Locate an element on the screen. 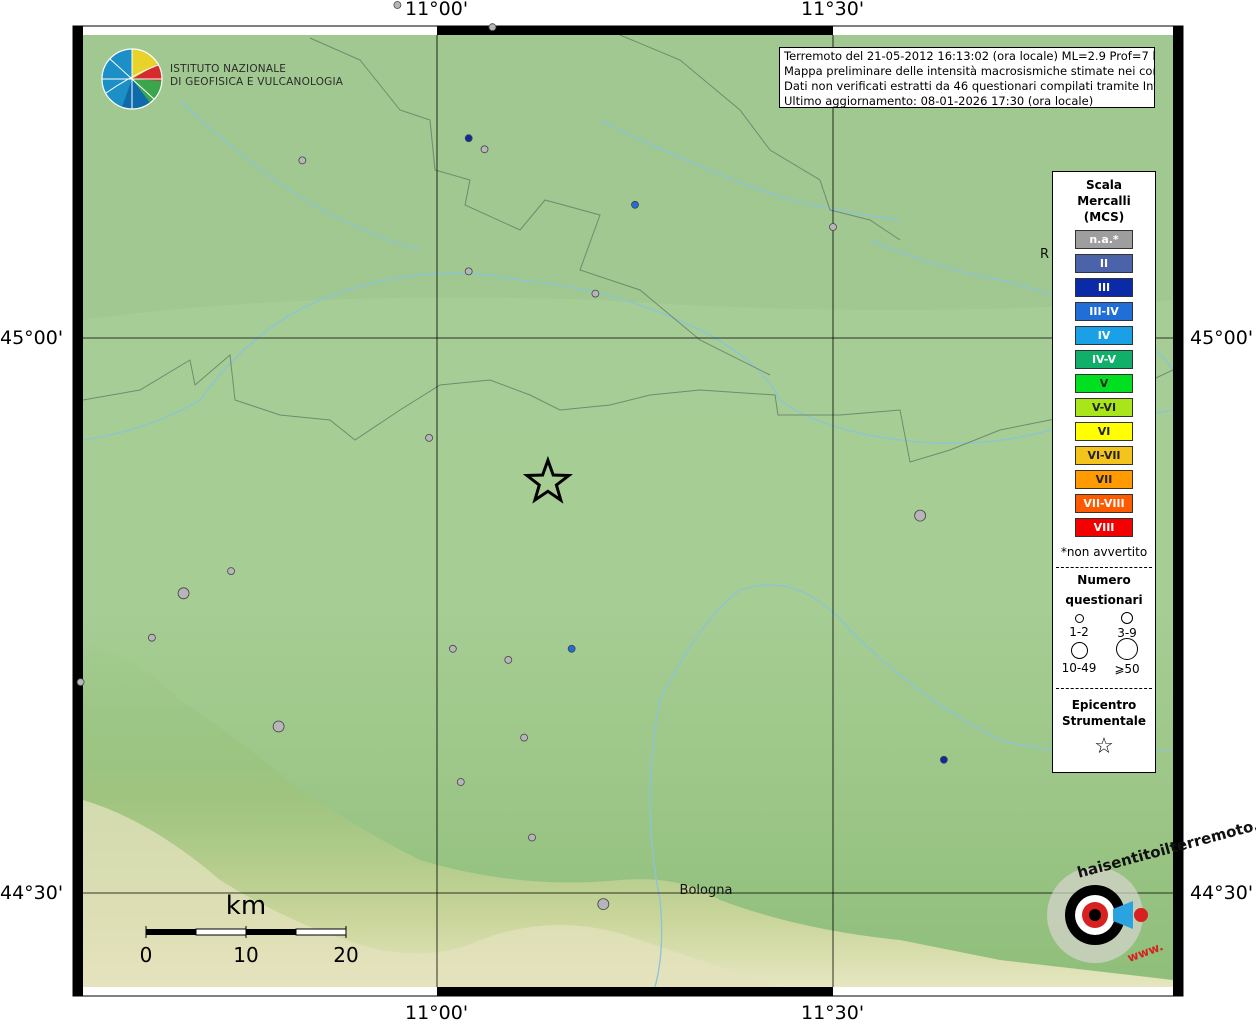  ingv-logo-icon is located at coordinates (132, 79).